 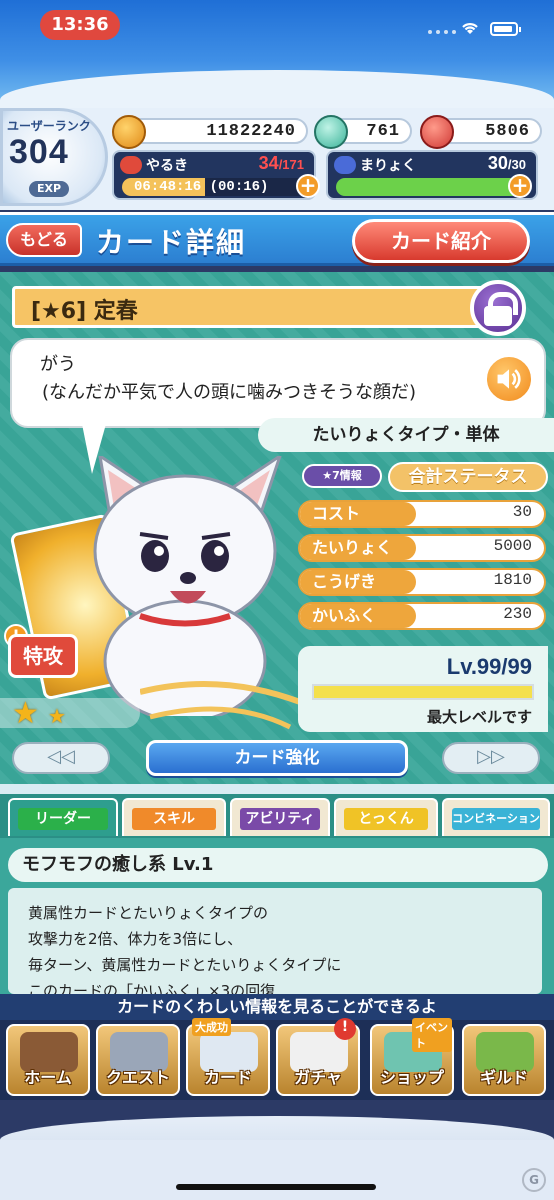 I want to click on maryoku-label: まりょく, so click(x=388, y=166).